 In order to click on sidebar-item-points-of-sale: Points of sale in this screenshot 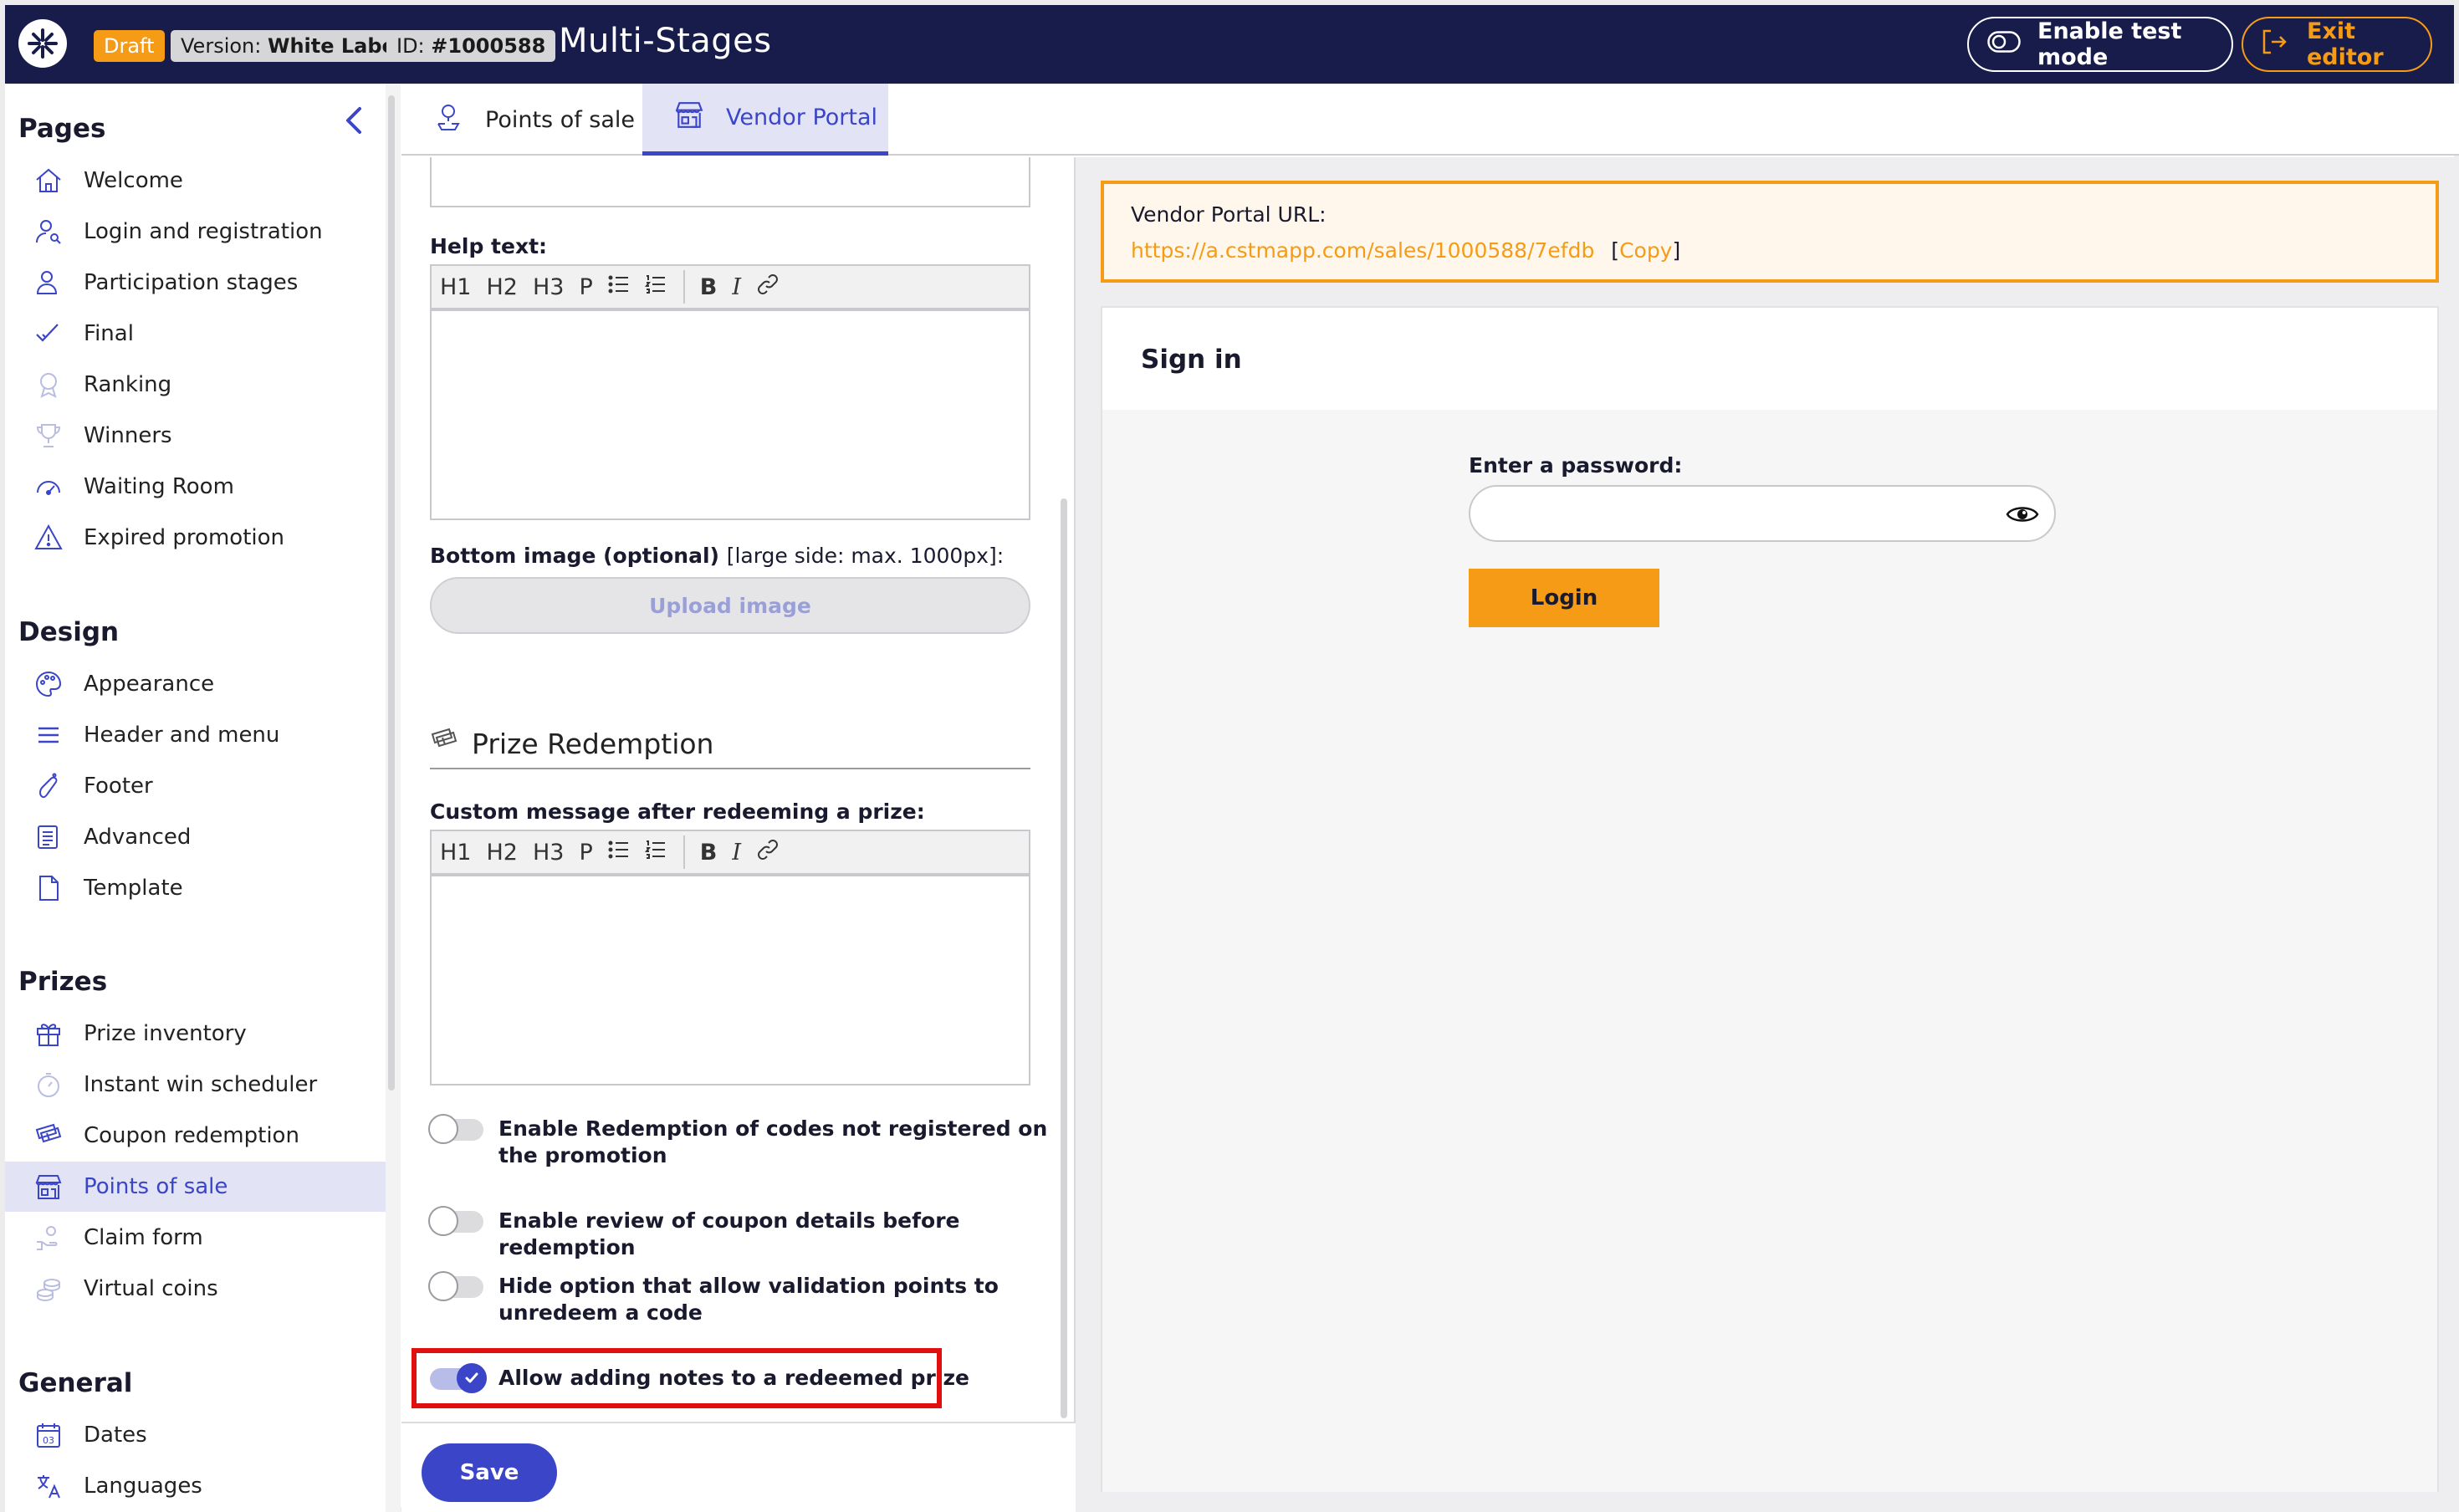, I will do `click(195, 1187)`.